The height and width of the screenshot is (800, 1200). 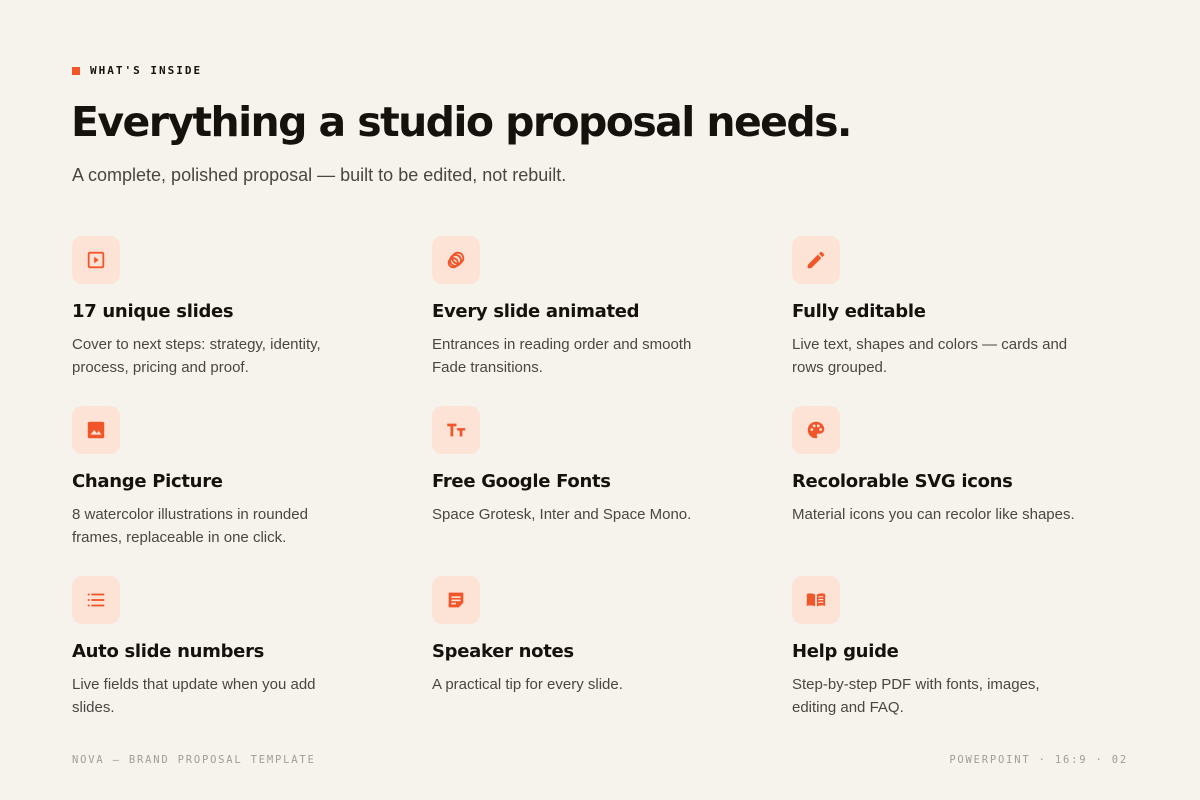 What do you see at coordinates (562, 514) in the screenshot?
I see `feature-description: Space Grotesk, Inter and Space Mono.` at bounding box center [562, 514].